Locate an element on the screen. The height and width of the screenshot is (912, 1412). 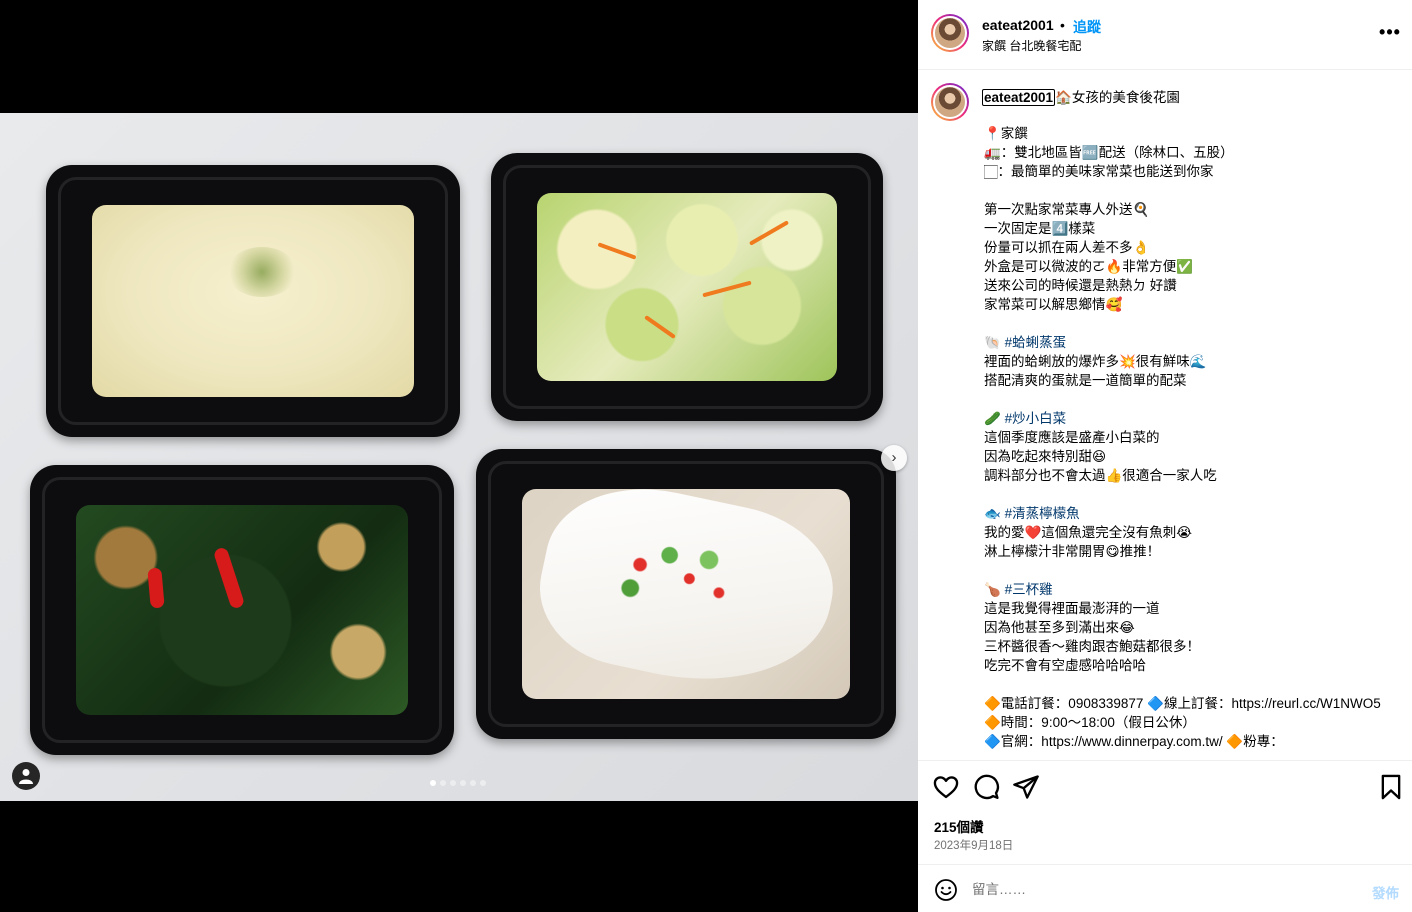
comment-bar: 發佈 is located at coordinates (1165, 888).